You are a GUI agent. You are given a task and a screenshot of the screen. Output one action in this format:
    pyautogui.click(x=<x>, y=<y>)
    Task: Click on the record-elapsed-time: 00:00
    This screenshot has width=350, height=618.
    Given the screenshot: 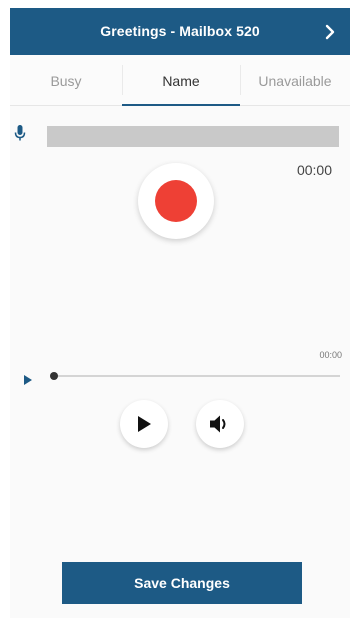 What is the action you would take?
    pyautogui.click(x=314, y=170)
    